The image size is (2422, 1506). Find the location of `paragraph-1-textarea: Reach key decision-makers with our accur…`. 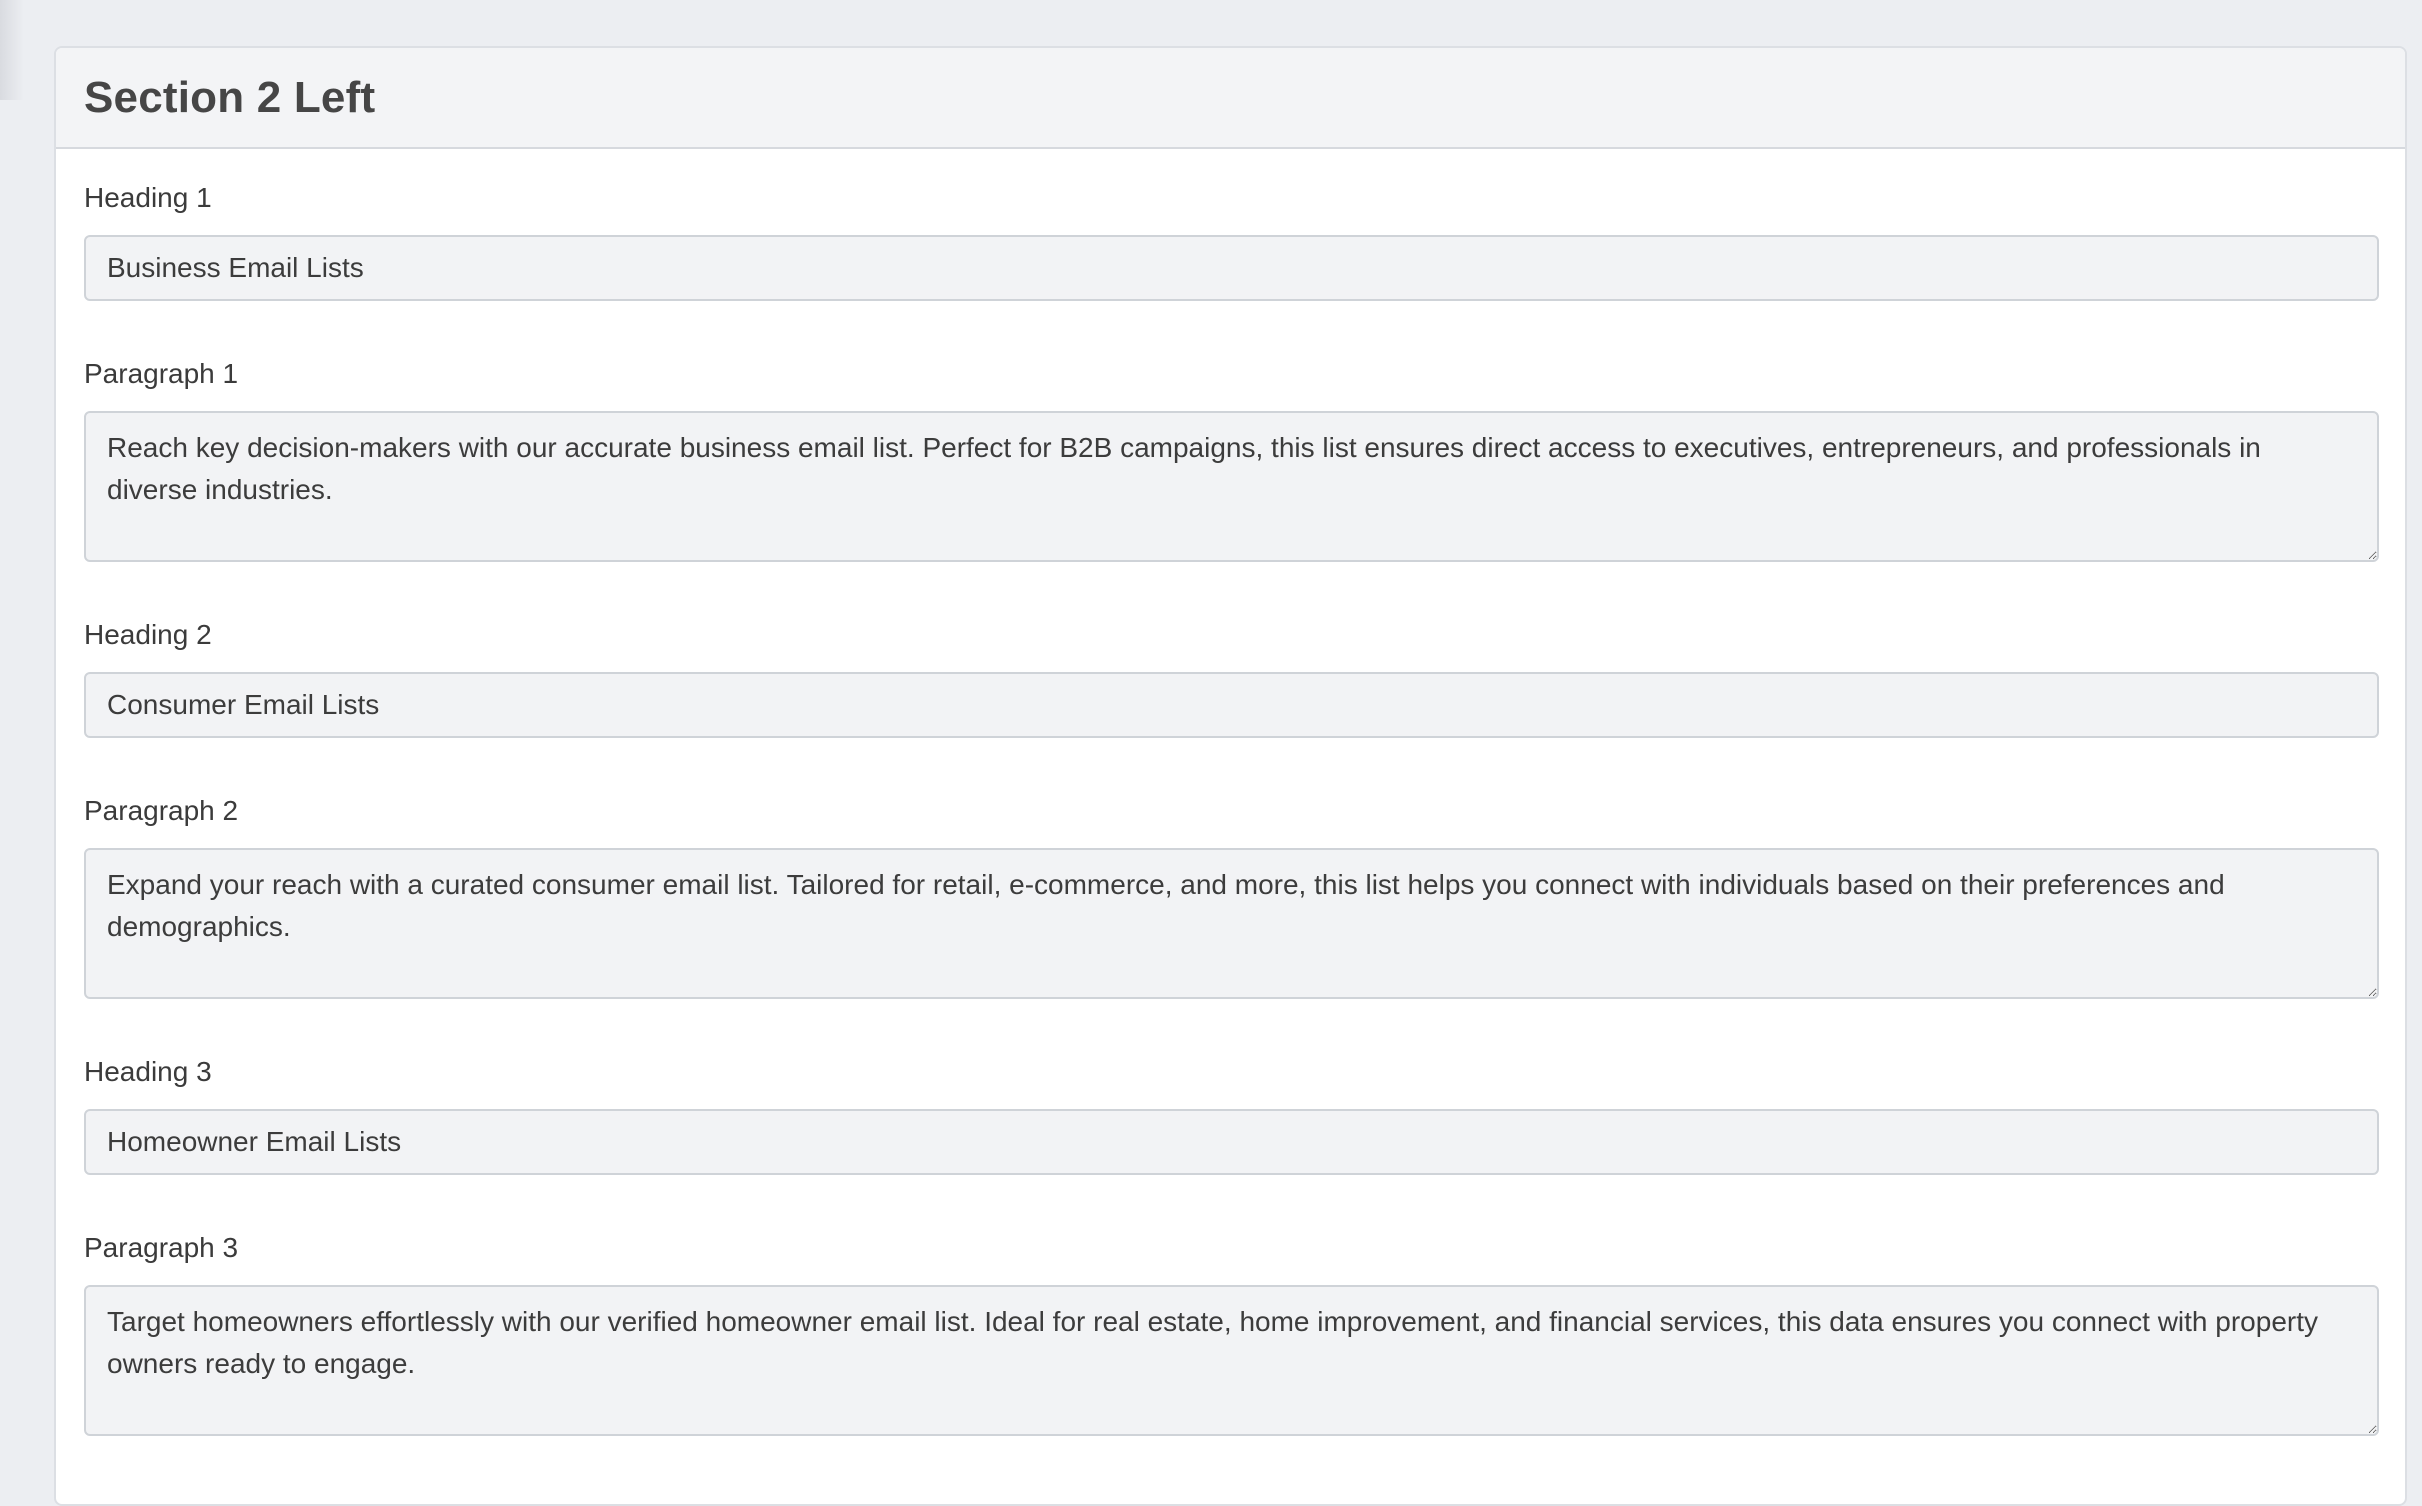

paragraph-1-textarea: Reach key decision-makers with our accur… is located at coordinates (1231, 486).